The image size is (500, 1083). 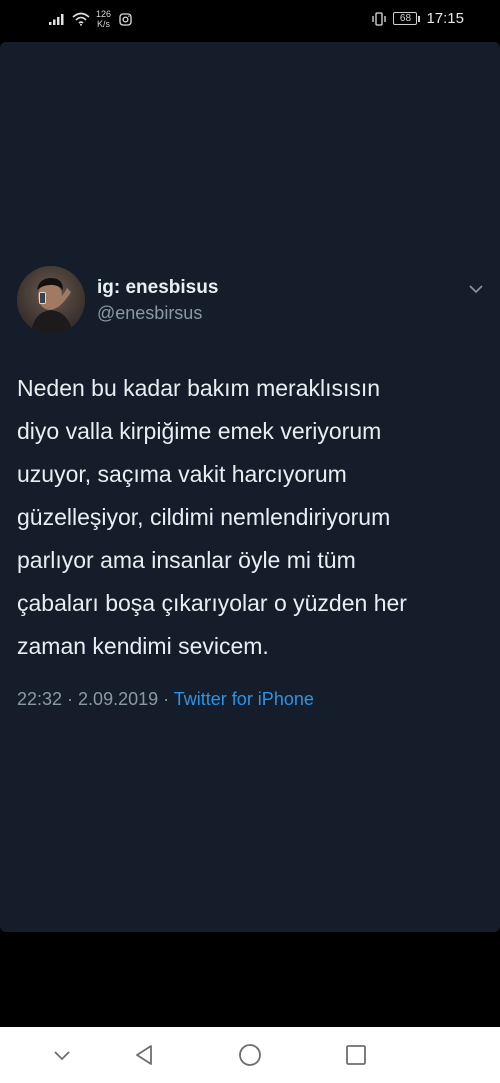 What do you see at coordinates (81, 19) in the screenshot?
I see `wifi-icon` at bounding box center [81, 19].